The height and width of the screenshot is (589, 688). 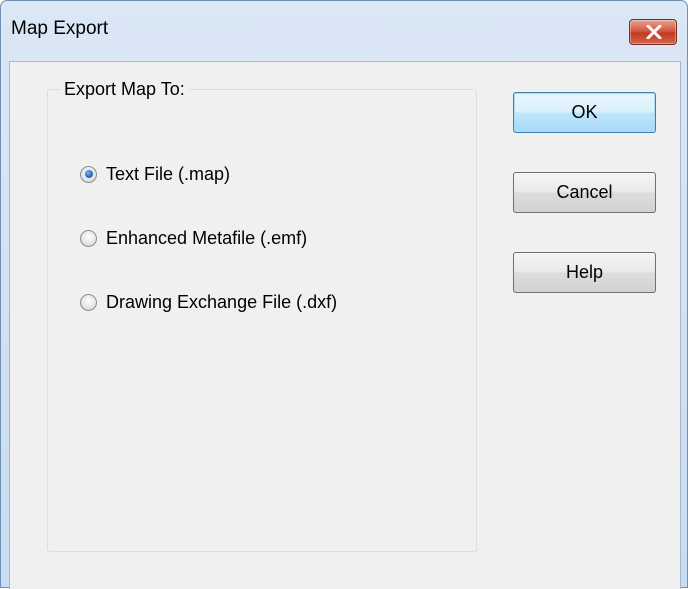 What do you see at coordinates (584, 112) in the screenshot?
I see `ok-button: OK` at bounding box center [584, 112].